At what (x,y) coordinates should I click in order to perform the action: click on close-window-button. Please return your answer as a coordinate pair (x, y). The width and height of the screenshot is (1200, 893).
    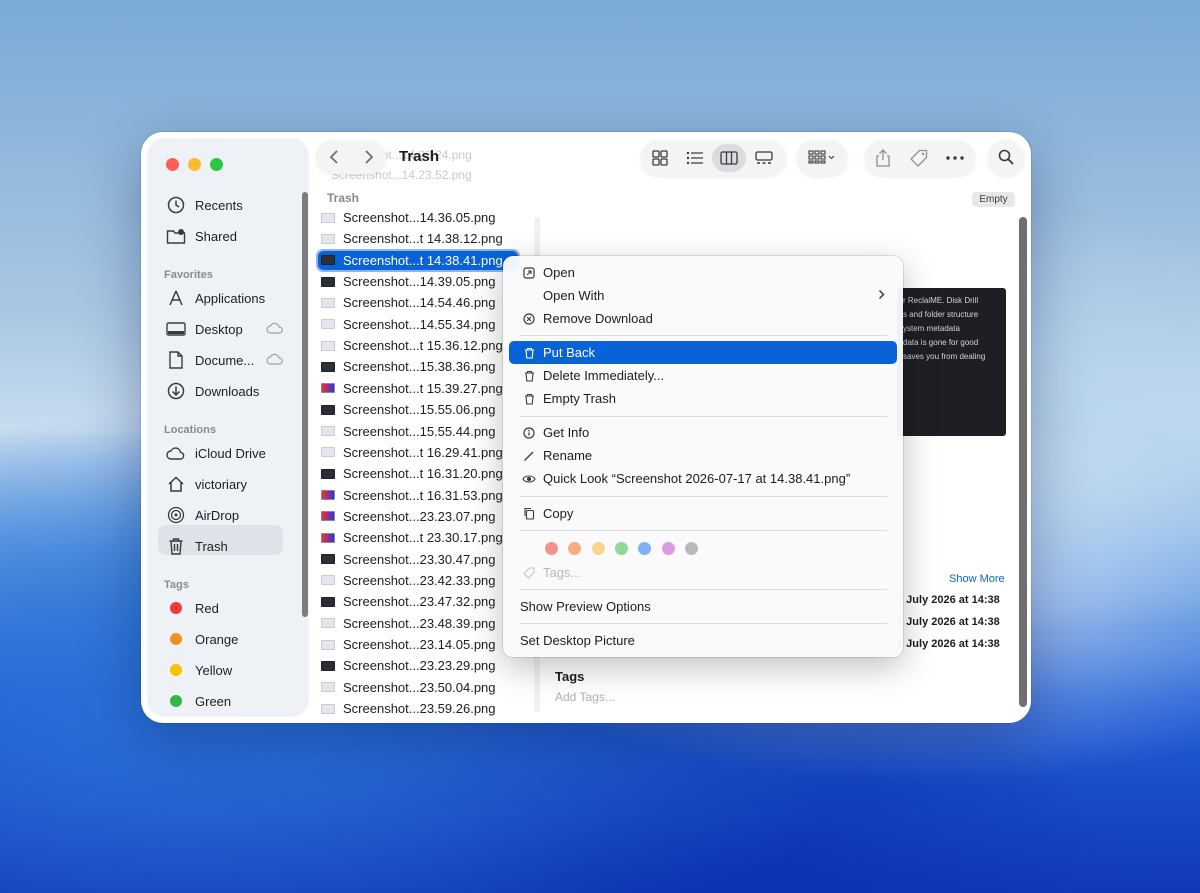
    Looking at the image, I should click on (172, 164).